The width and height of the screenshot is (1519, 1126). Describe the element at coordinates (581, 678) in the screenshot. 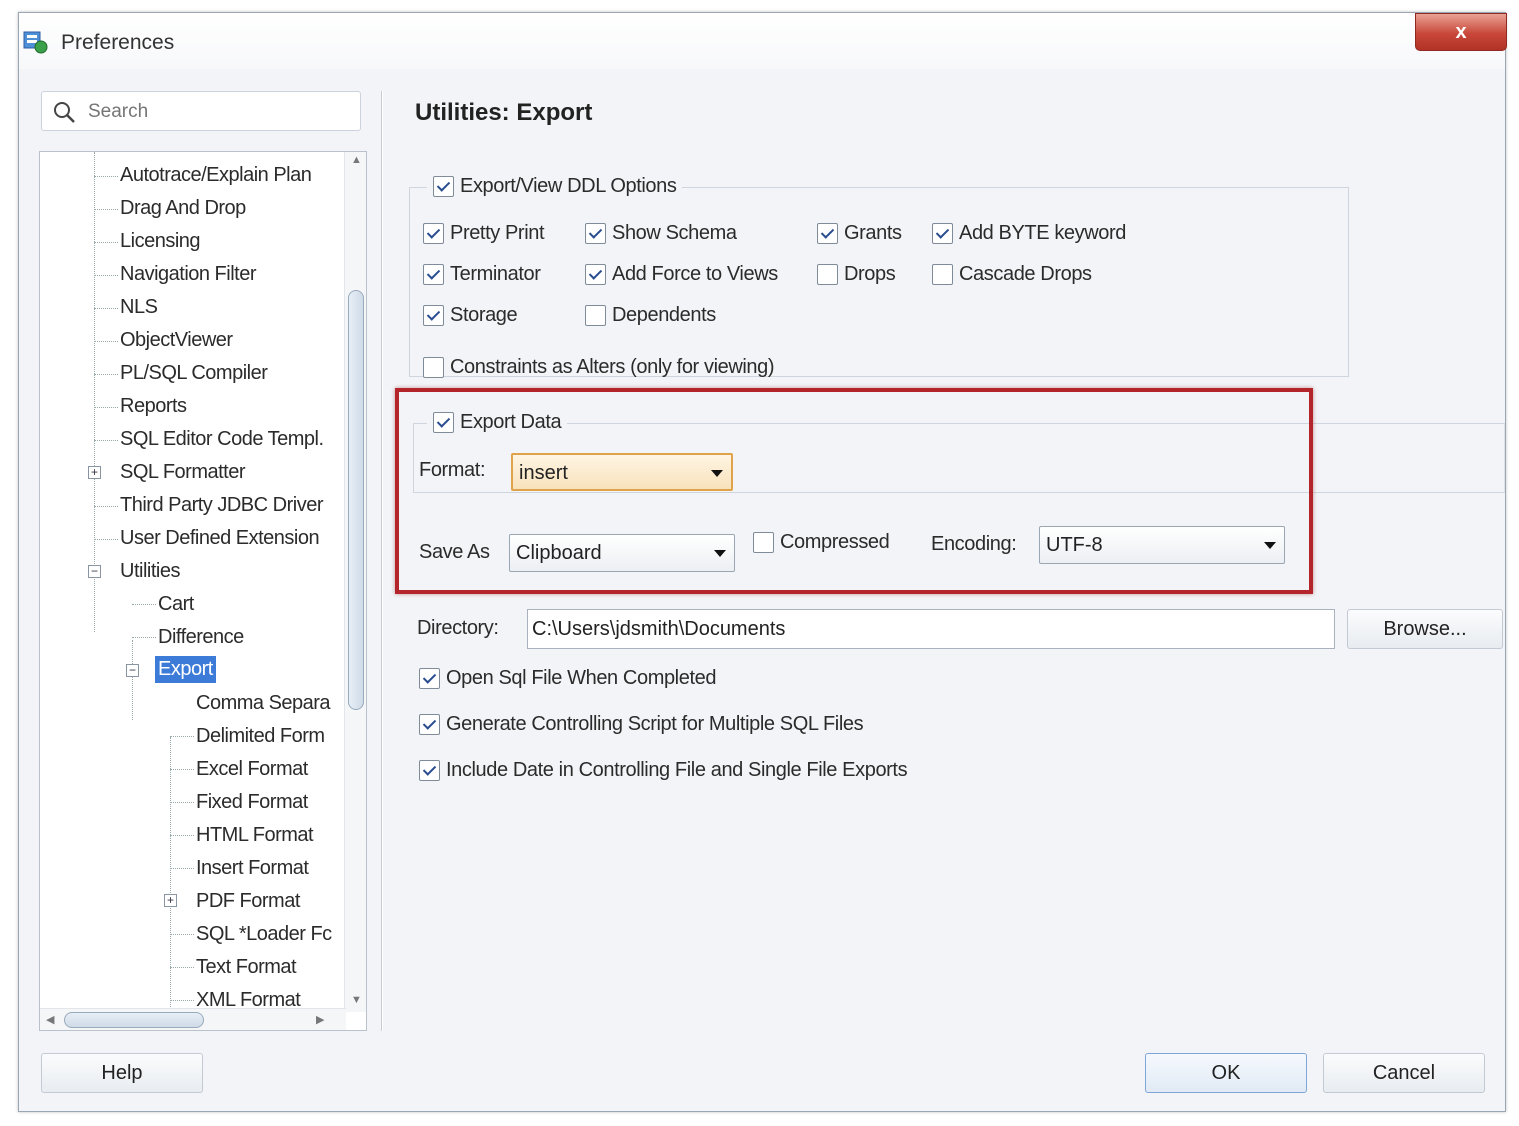

I see `checkbox-label: Open Sql File When Completed` at that location.